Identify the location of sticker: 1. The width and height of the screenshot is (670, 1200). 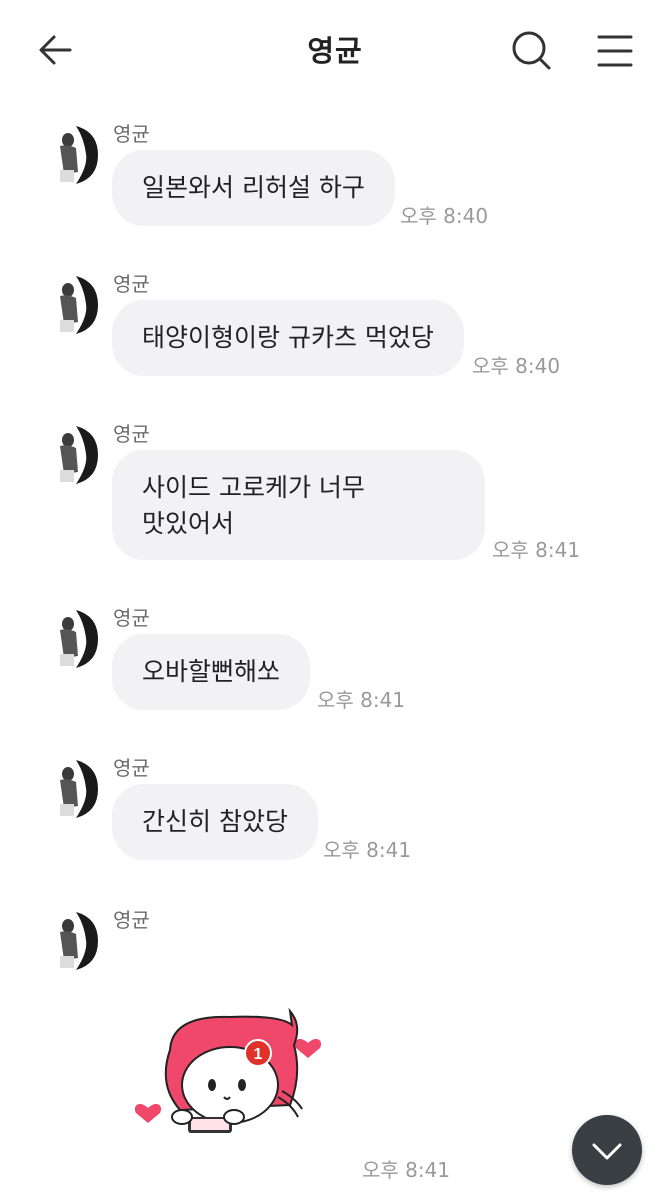
(230, 1080).